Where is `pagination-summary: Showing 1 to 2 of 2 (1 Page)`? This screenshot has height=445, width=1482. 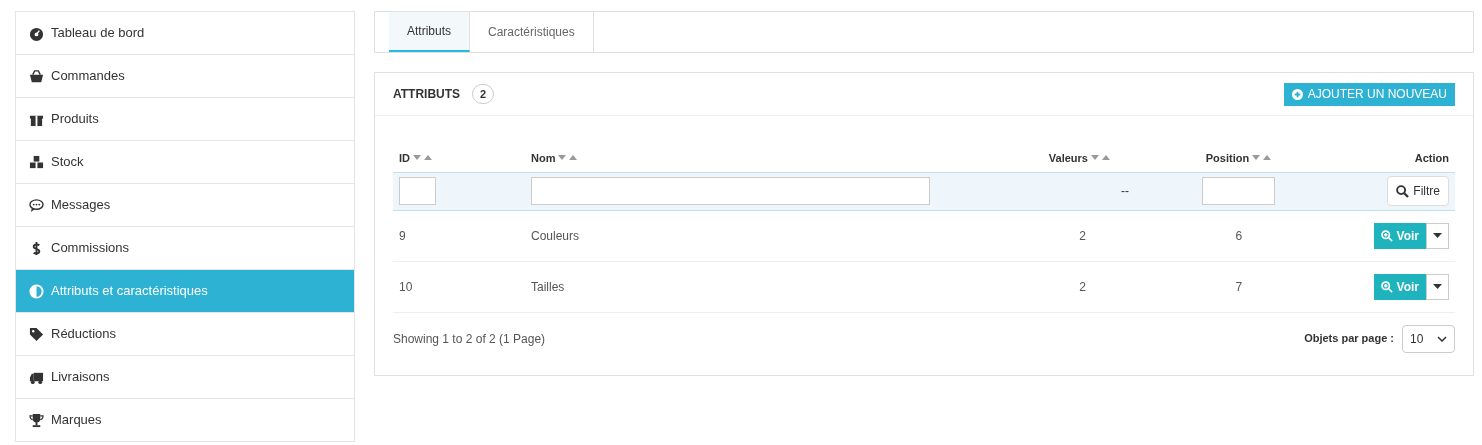
pagination-summary: Showing 1 to 2 of 2 (1 Page) is located at coordinates (469, 339).